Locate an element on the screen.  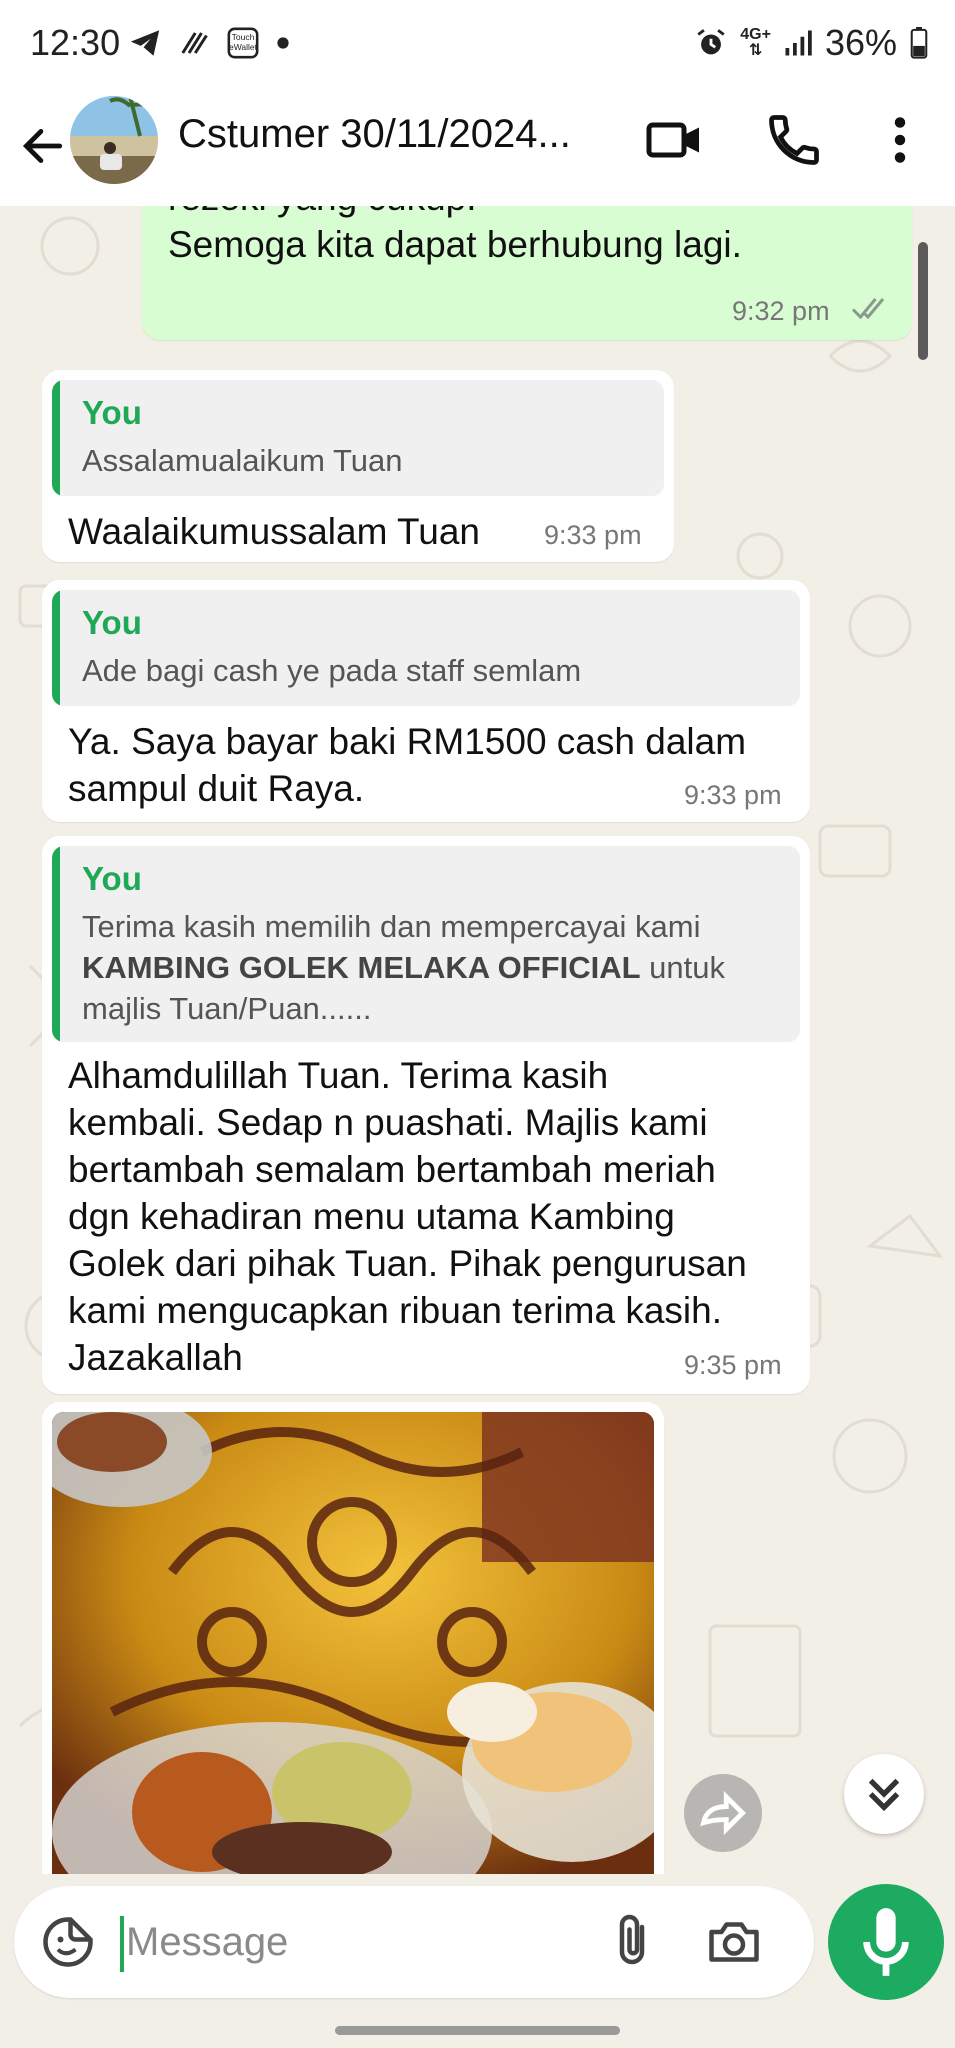
message-time: 9:32 pm is located at coordinates (781, 311).